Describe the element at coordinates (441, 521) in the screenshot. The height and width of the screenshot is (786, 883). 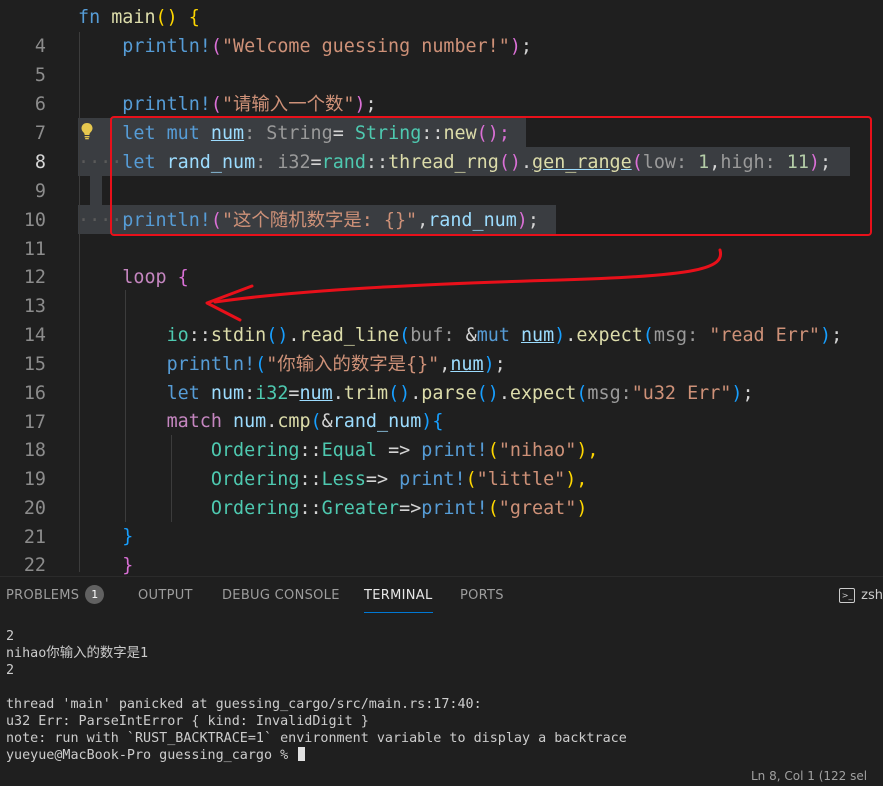
I see `code-line: 21 Ordering::Greater=>print!("great")` at that location.